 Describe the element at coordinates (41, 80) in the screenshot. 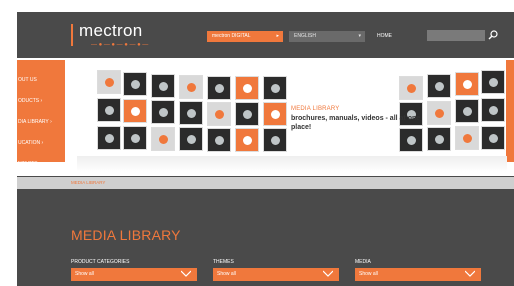

I see `side-nav-item-about-us: OUT US` at that location.